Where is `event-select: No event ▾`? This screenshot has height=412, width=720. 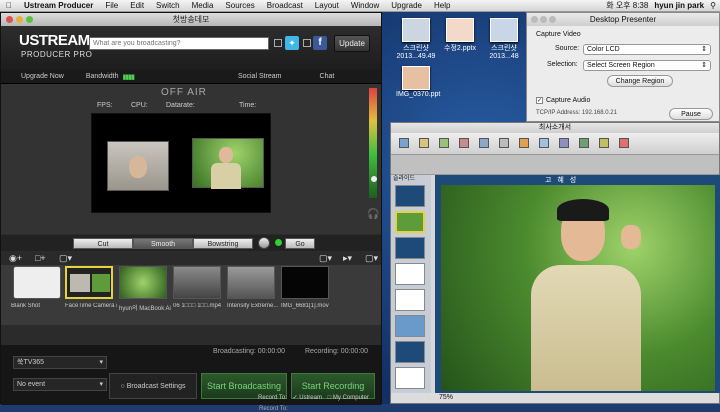
event-select: No event ▾ is located at coordinates (60, 384).